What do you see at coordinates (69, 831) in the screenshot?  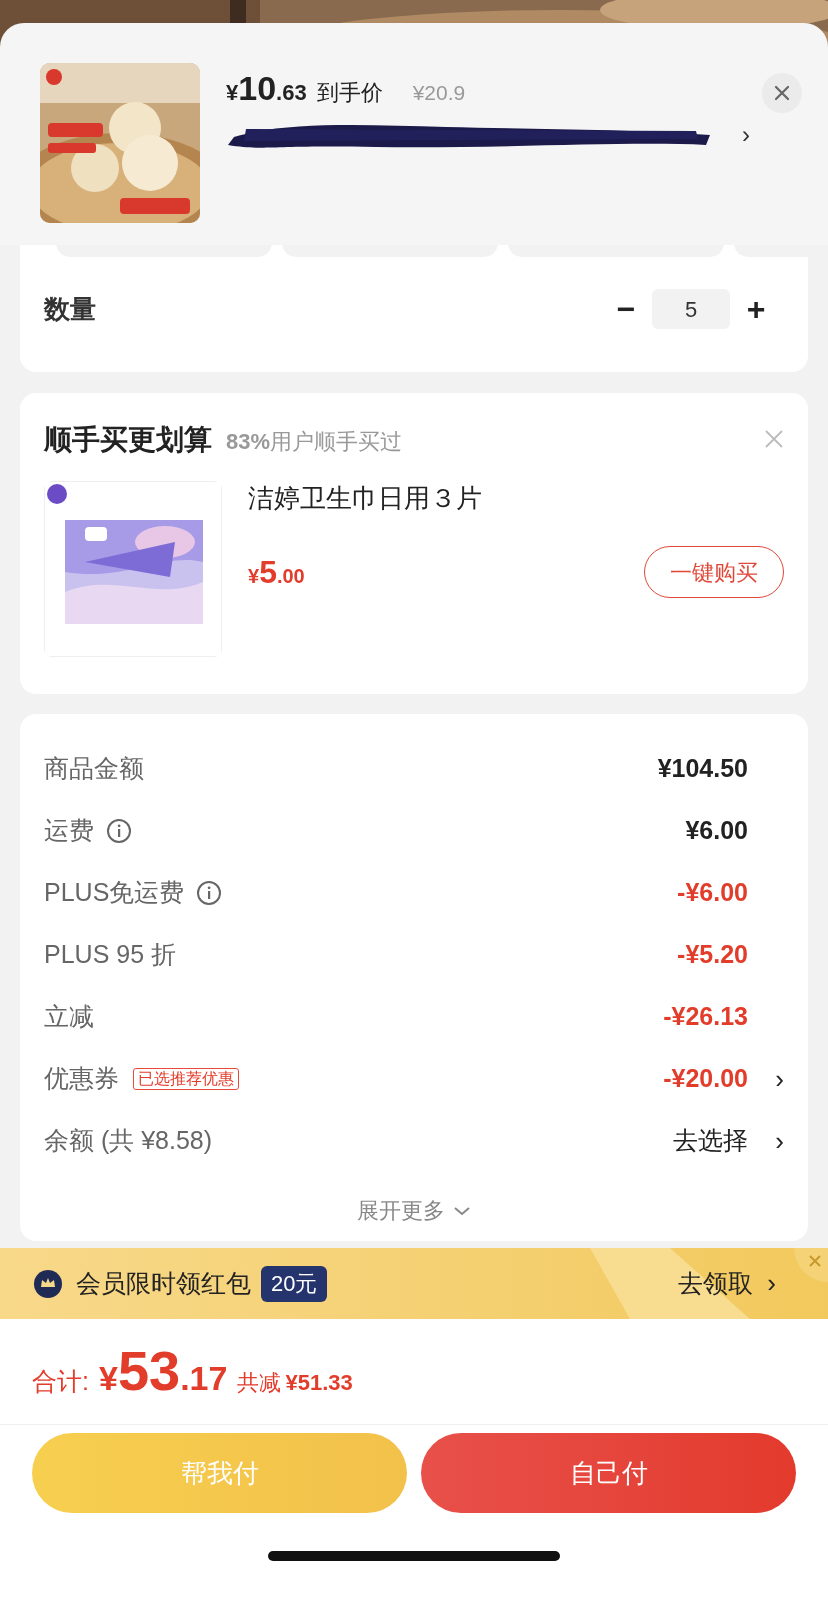 I see `cost-label: 运费` at bounding box center [69, 831].